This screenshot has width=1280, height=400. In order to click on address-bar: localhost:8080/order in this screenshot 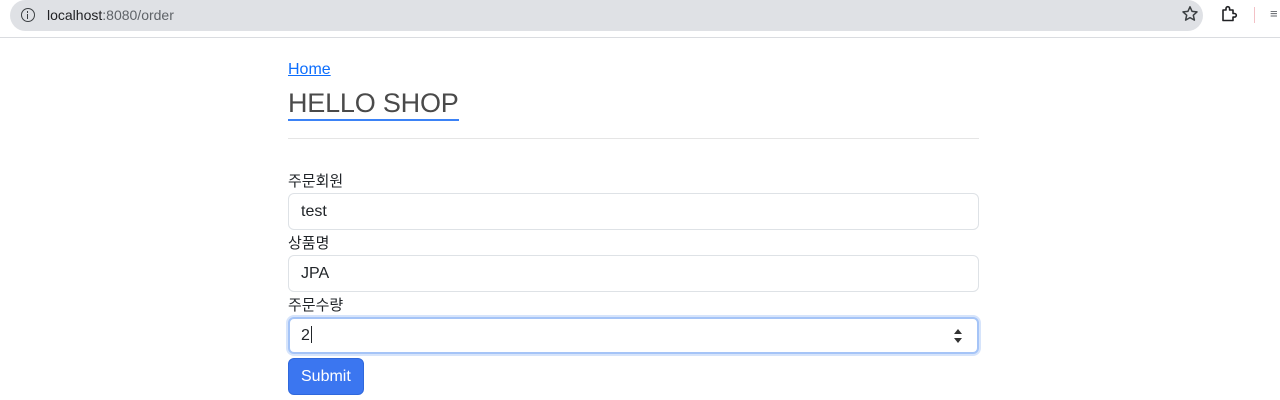, I will do `click(606, 15)`.